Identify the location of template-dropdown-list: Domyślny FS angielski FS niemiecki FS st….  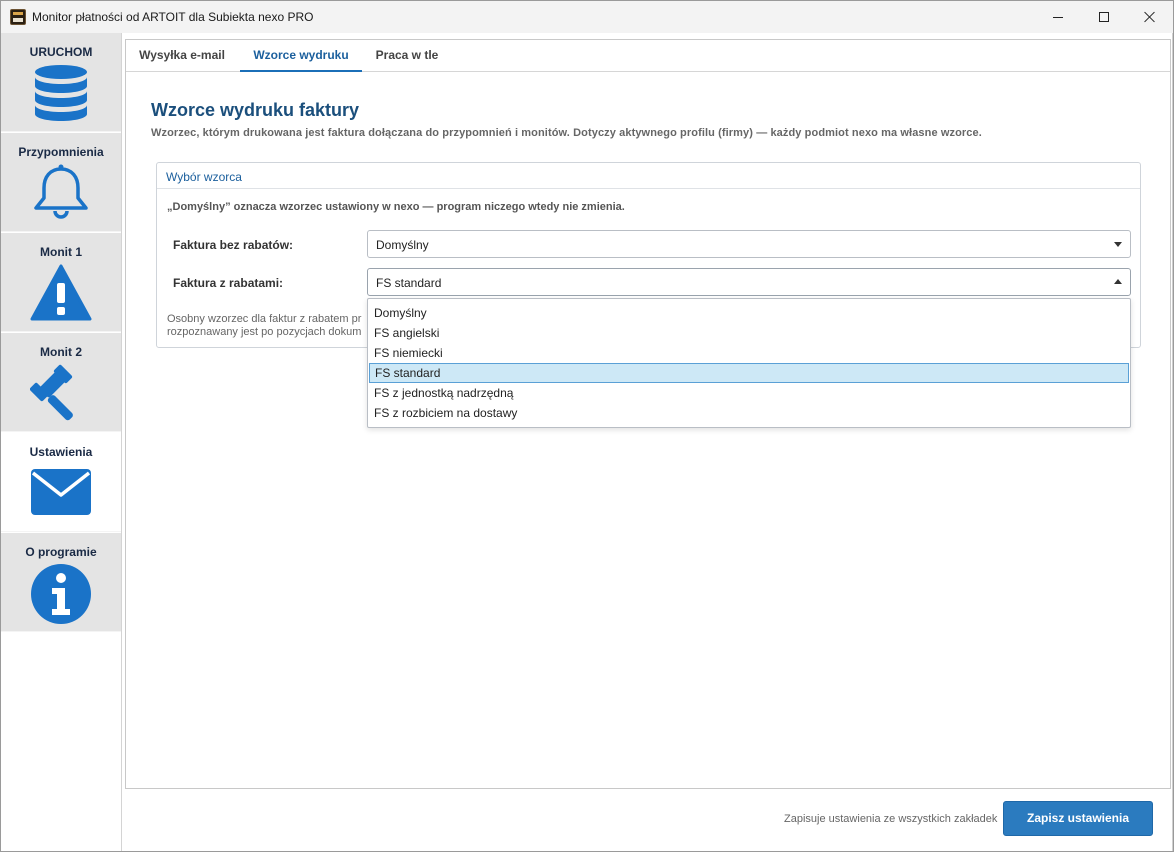
(749, 363).